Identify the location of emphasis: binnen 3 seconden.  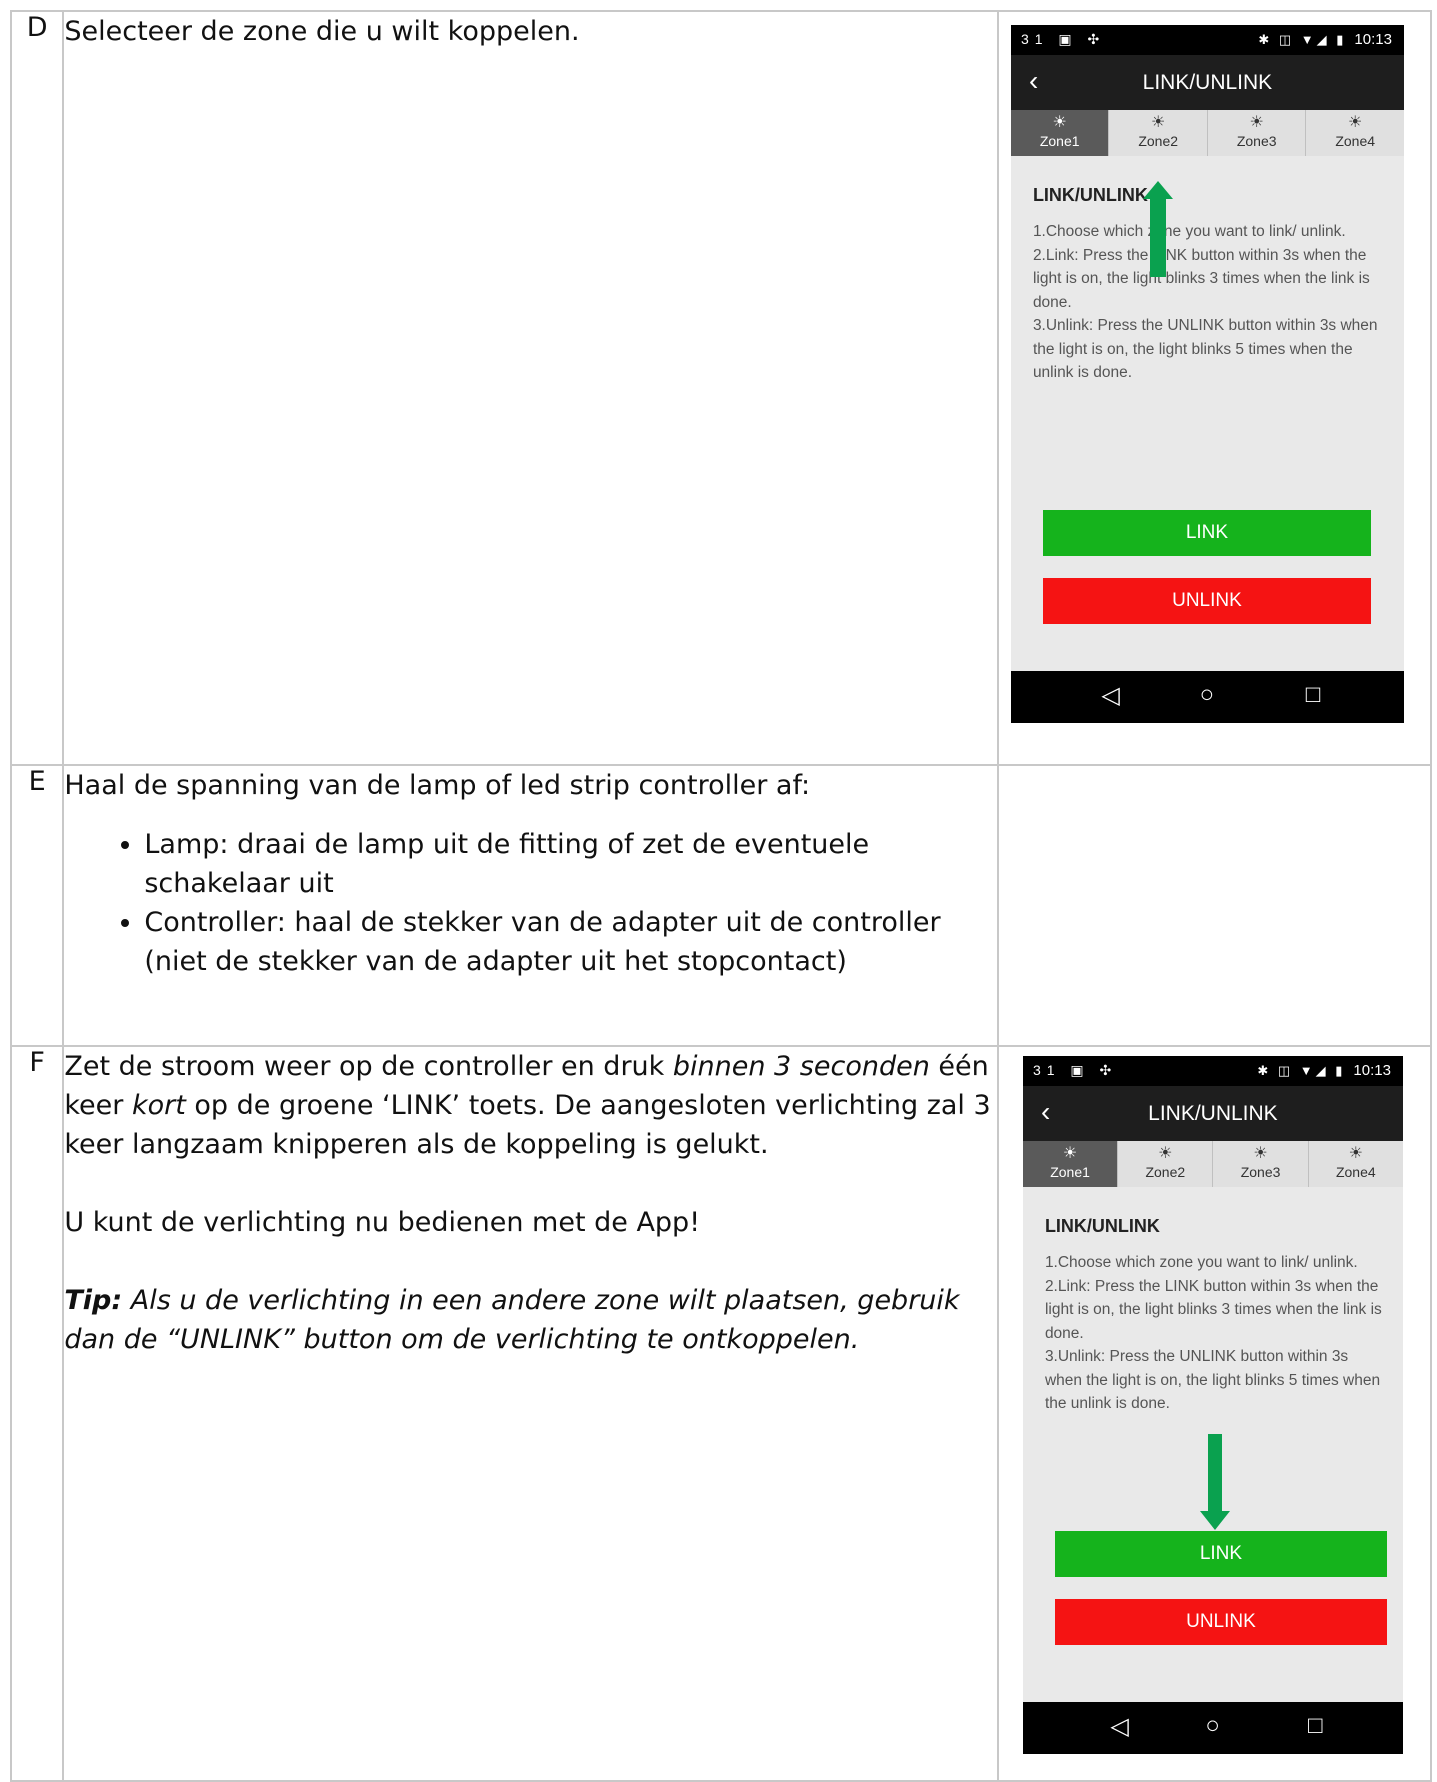
(801, 1066).